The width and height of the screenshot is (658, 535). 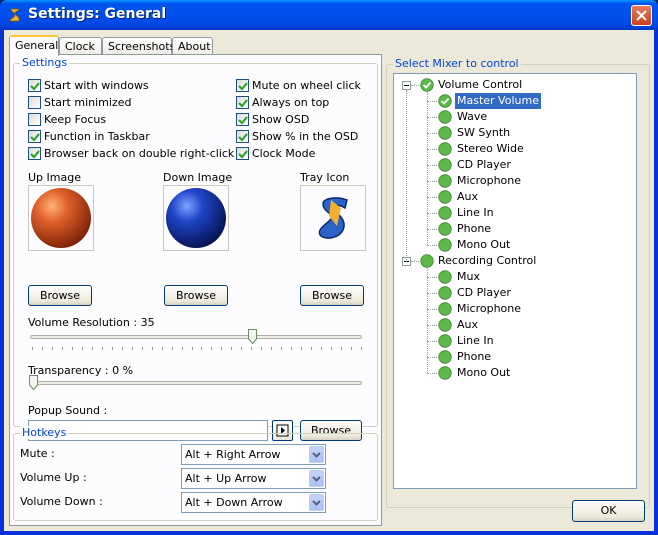 What do you see at coordinates (484, 164) in the screenshot?
I see `tree-item-label: CD Player` at bounding box center [484, 164].